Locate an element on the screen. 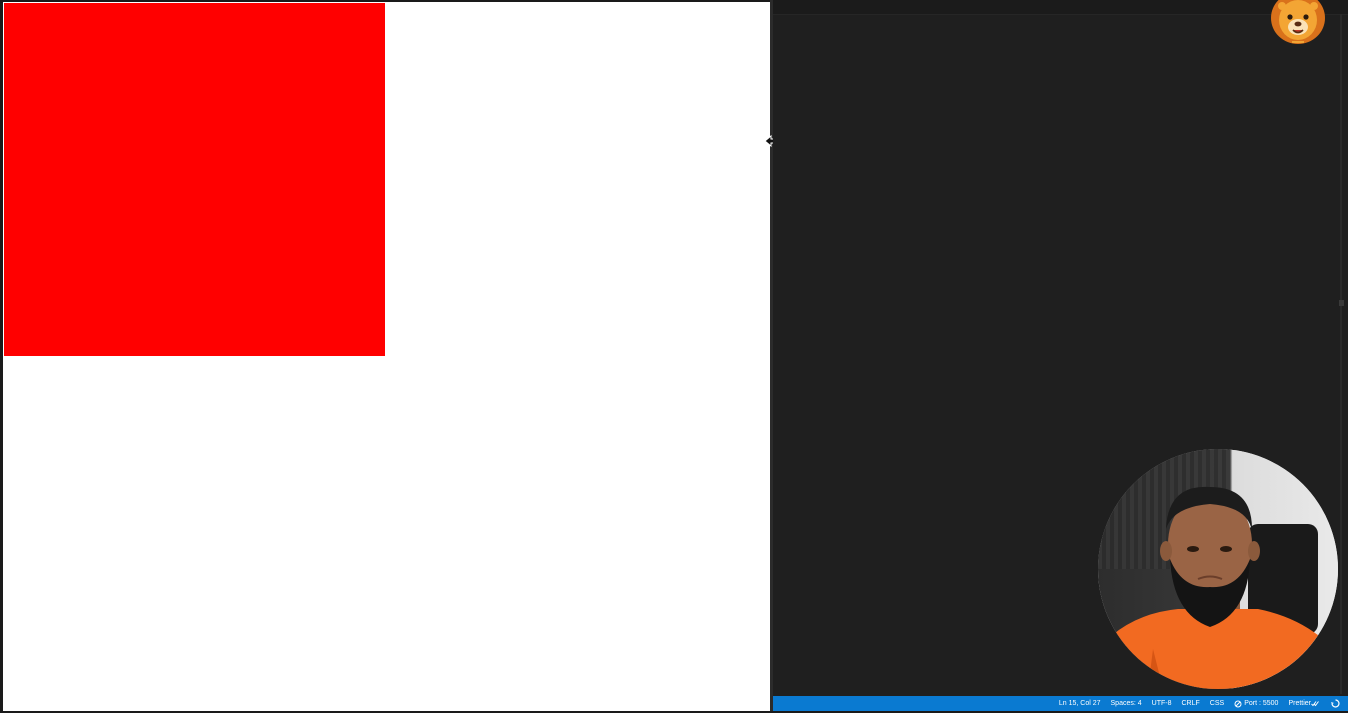  notifications-button is located at coordinates (1336, 703).